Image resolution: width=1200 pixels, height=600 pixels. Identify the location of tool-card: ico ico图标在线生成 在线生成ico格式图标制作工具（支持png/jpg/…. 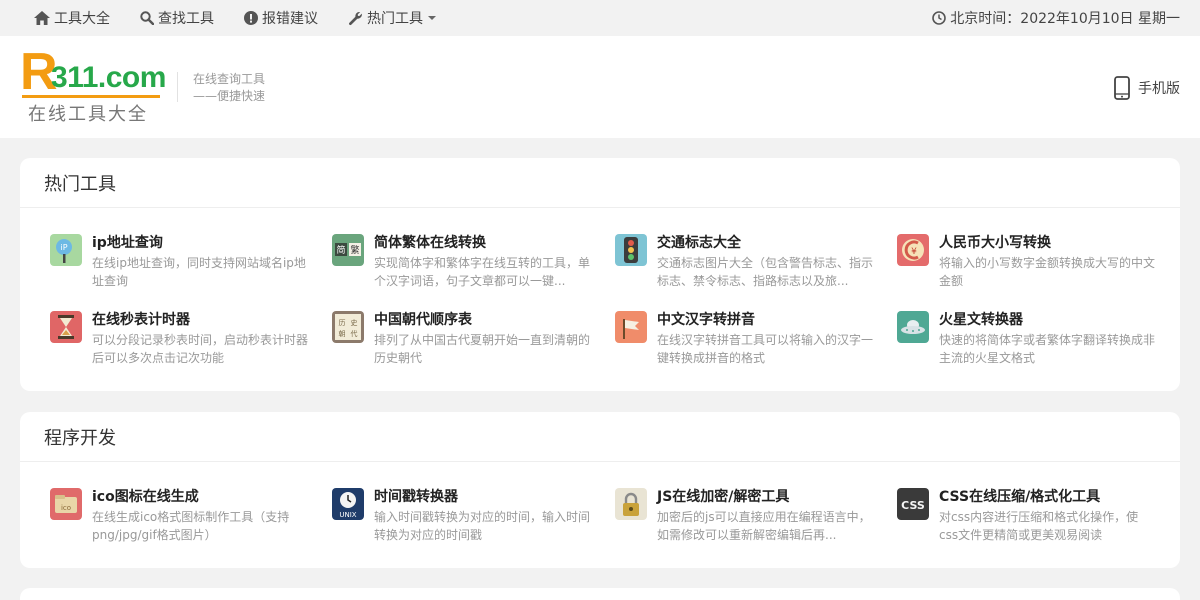
(180, 521).